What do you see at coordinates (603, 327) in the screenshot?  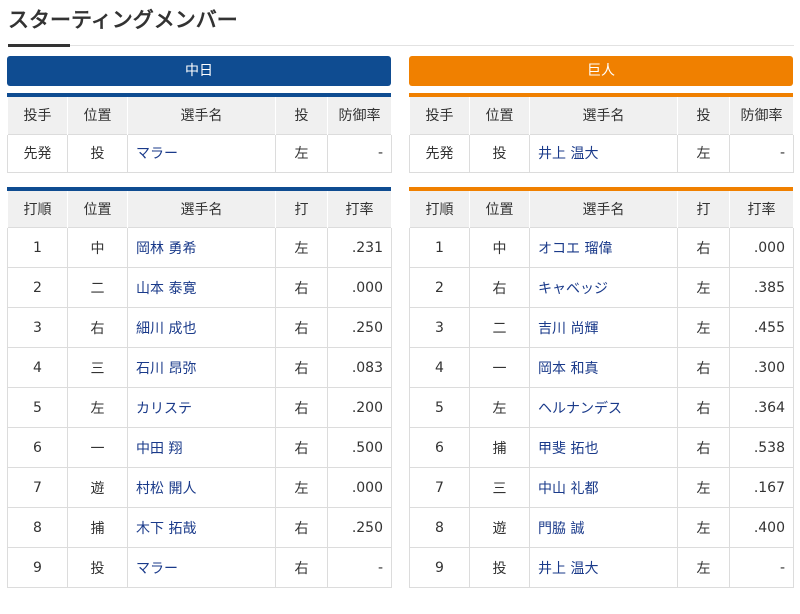 I see `player-name-link: 吉川 尚輝` at bounding box center [603, 327].